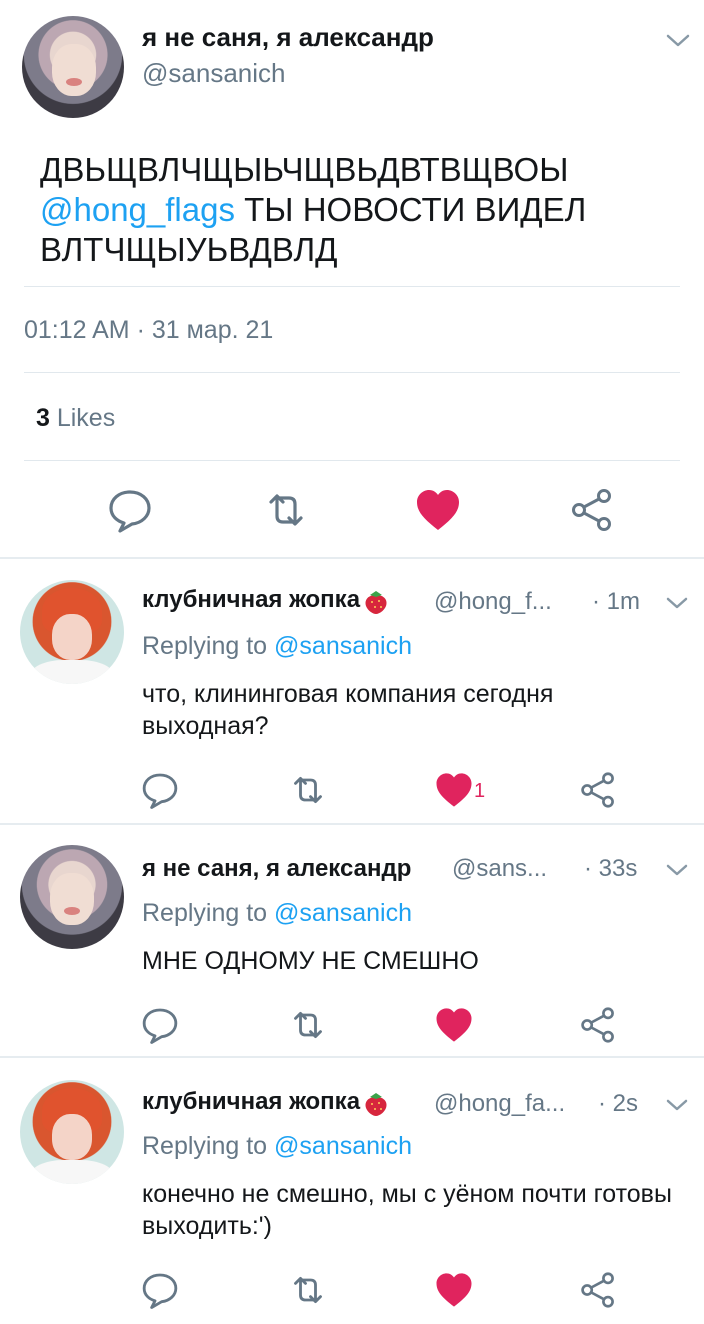 Image resolution: width=704 pixels, height=1324 pixels. I want to click on tweet-time: · 1m, so click(616, 602).